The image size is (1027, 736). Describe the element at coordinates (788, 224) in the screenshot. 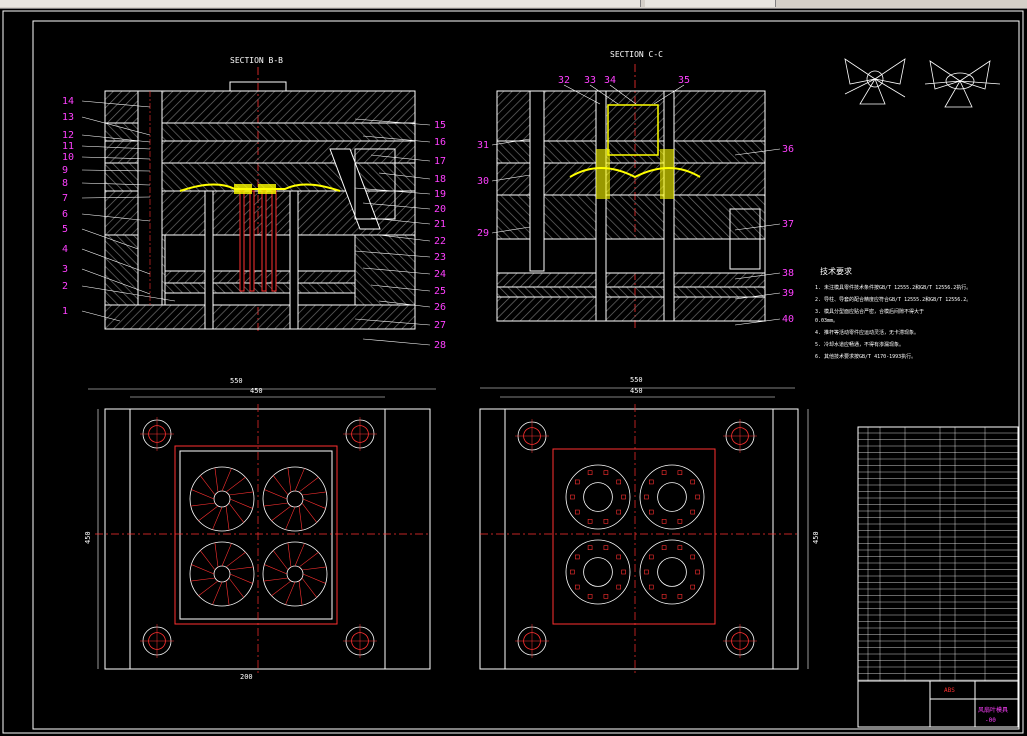

I see `callout-label: 37` at that location.